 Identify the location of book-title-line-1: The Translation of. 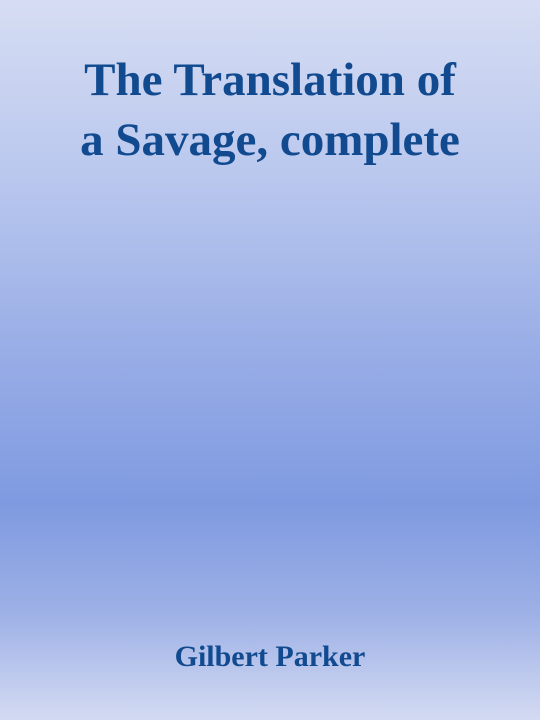
(270, 80).